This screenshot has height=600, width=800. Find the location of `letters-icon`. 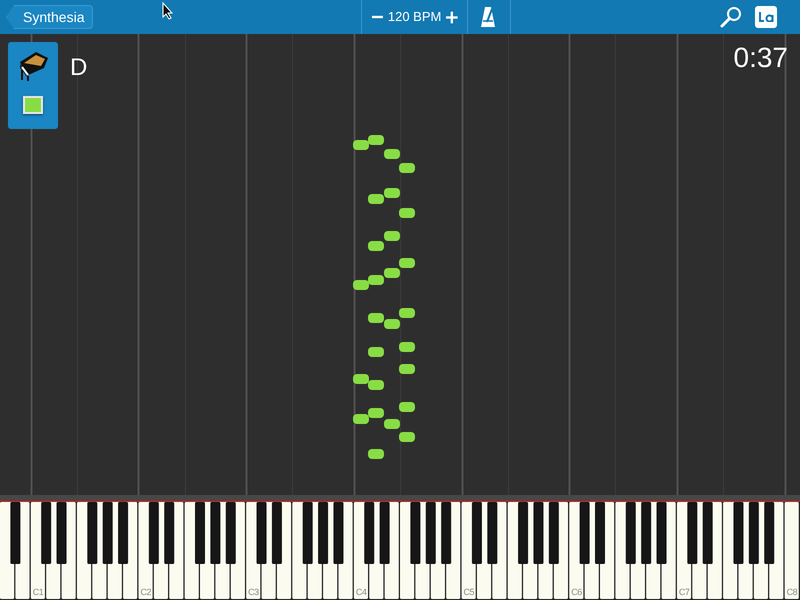

letters-icon is located at coordinates (766, 17).